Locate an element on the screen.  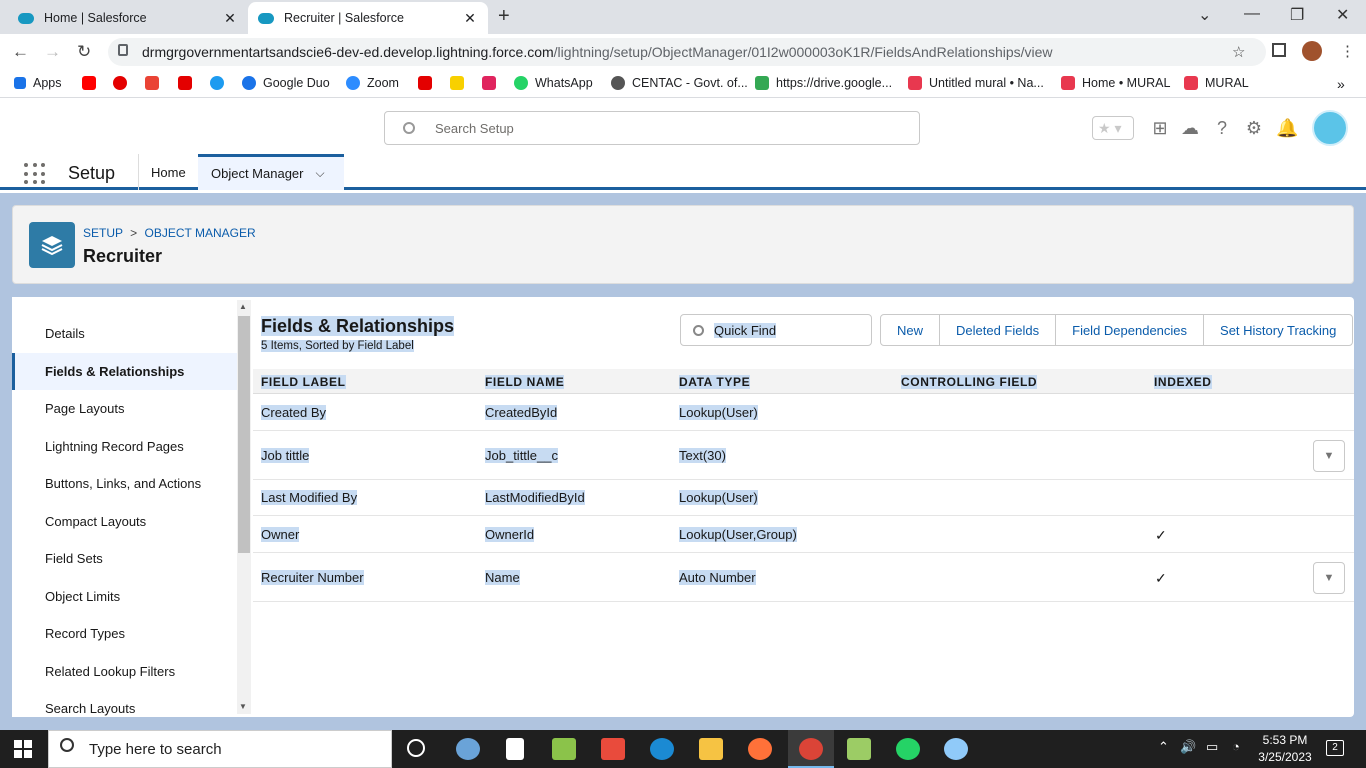
chevron-down-icon: ⌄ is located at coordinates (1204, 15).